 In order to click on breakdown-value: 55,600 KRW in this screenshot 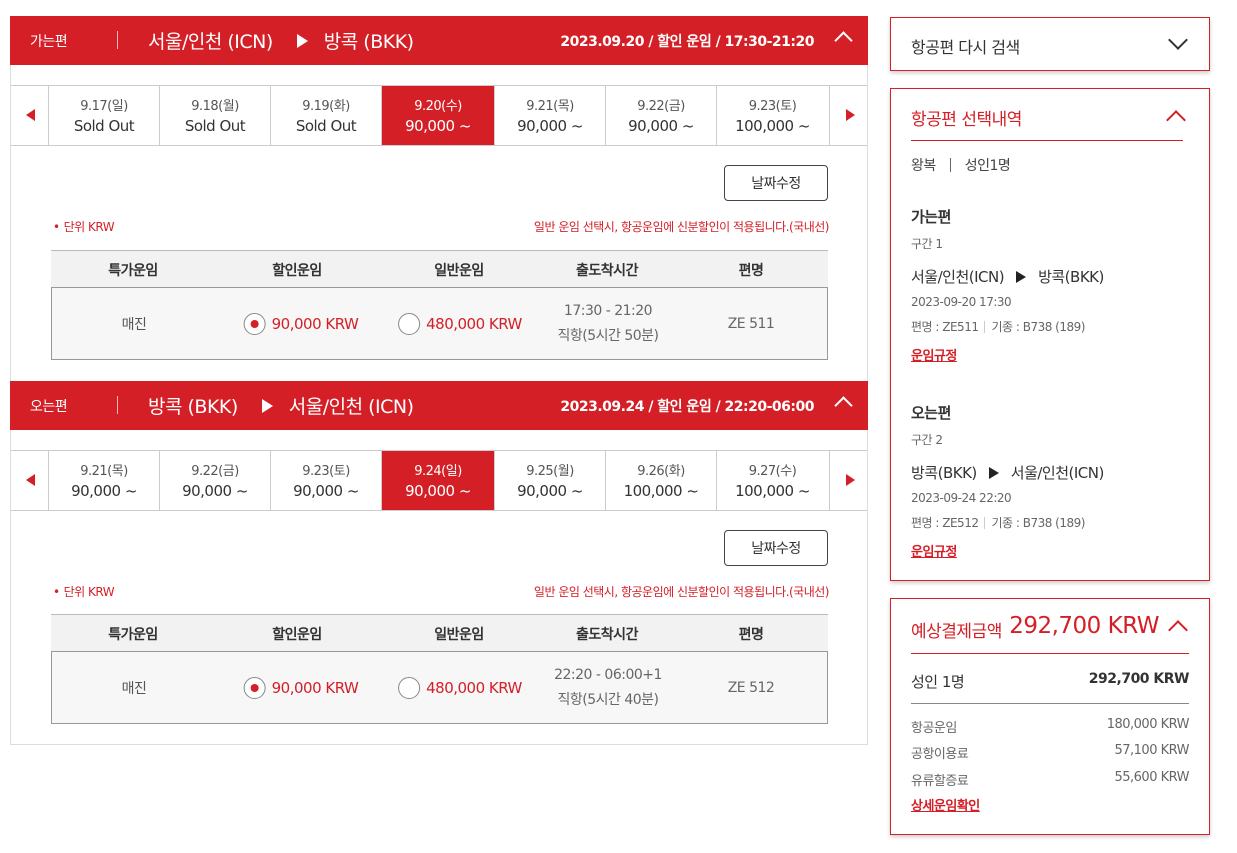, I will do `click(1151, 777)`.